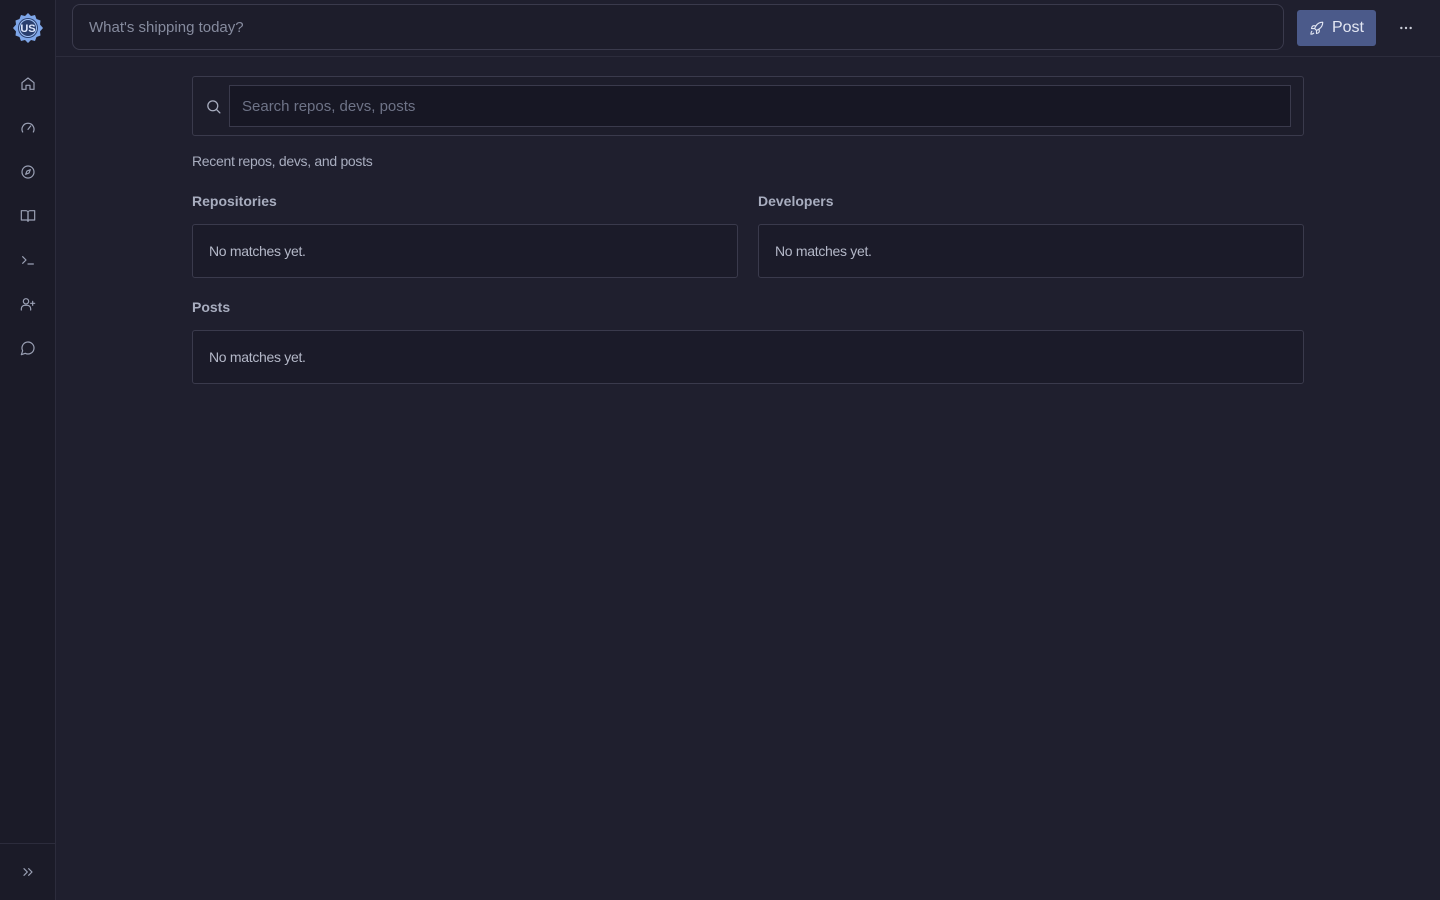 This screenshot has width=1440, height=900. I want to click on posts-empty-text: No matches yet., so click(257, 357).